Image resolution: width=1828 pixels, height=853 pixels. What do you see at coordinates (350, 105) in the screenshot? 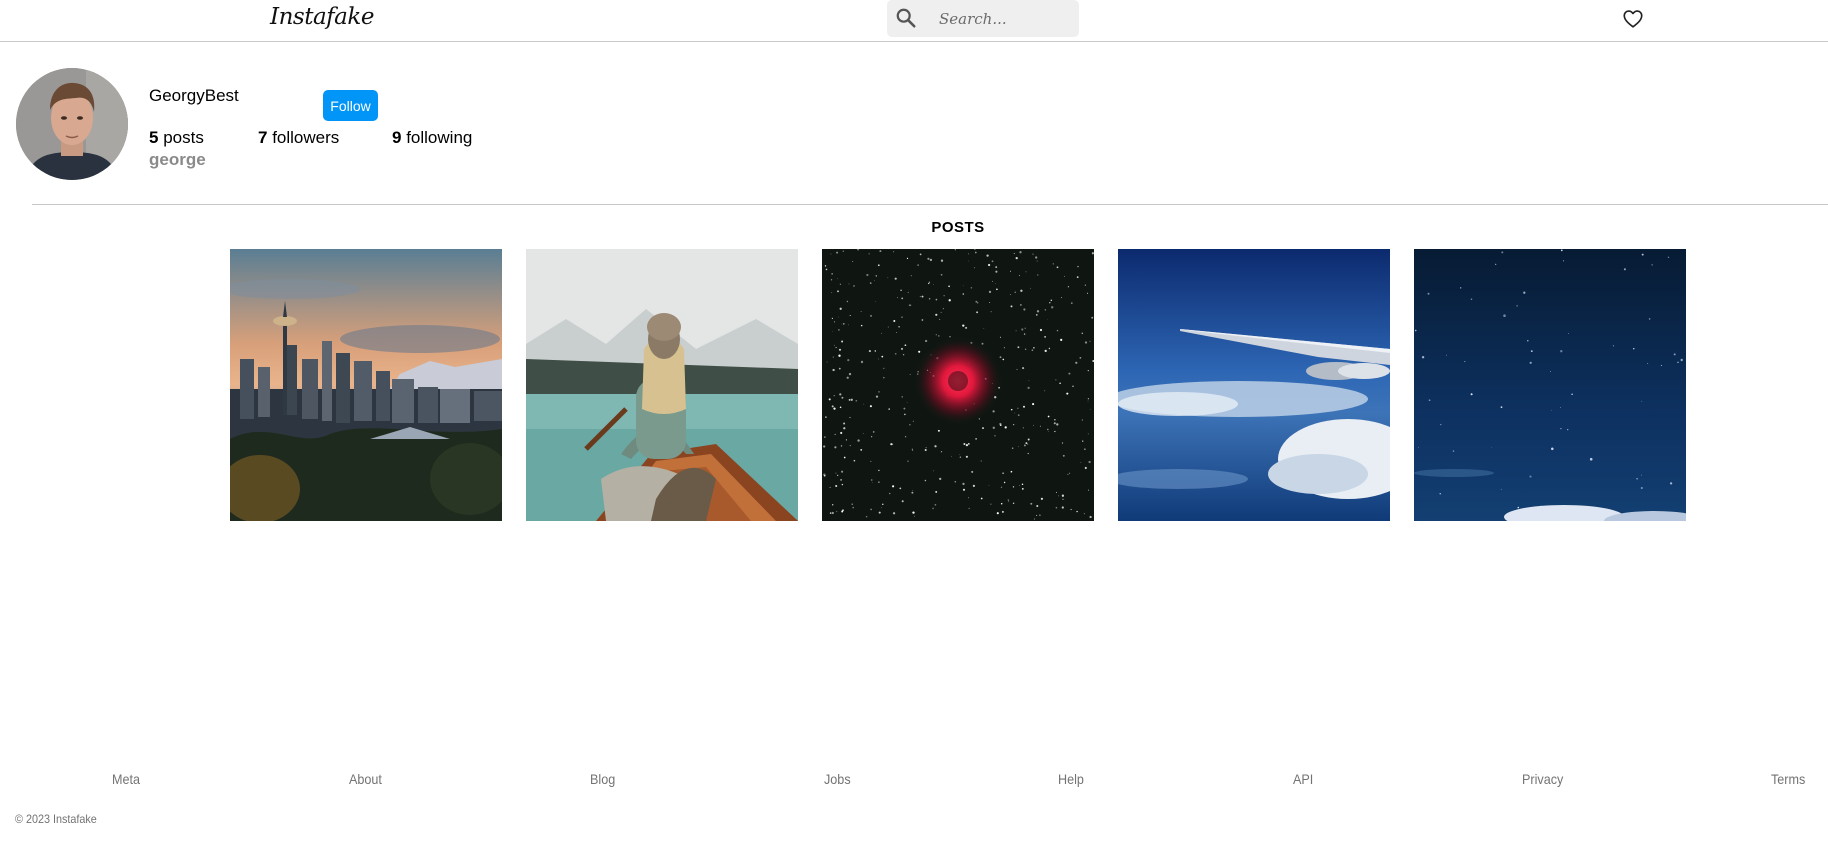
I see `follow-button: Follow` at bounding box center [350, 105].